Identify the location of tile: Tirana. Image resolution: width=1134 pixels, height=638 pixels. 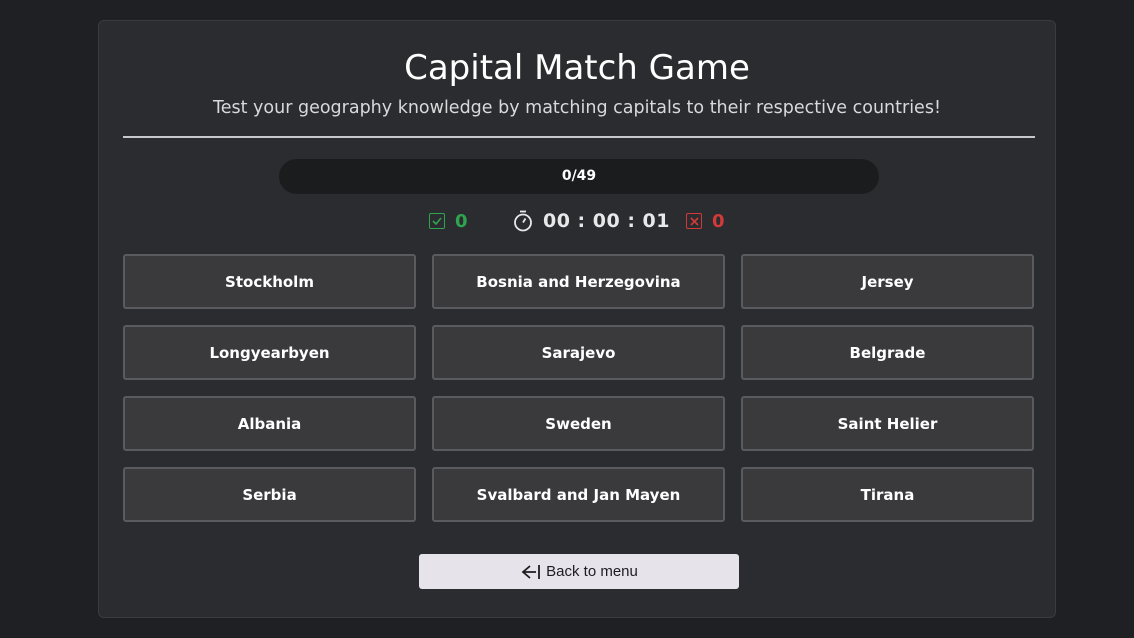
(887, 494).